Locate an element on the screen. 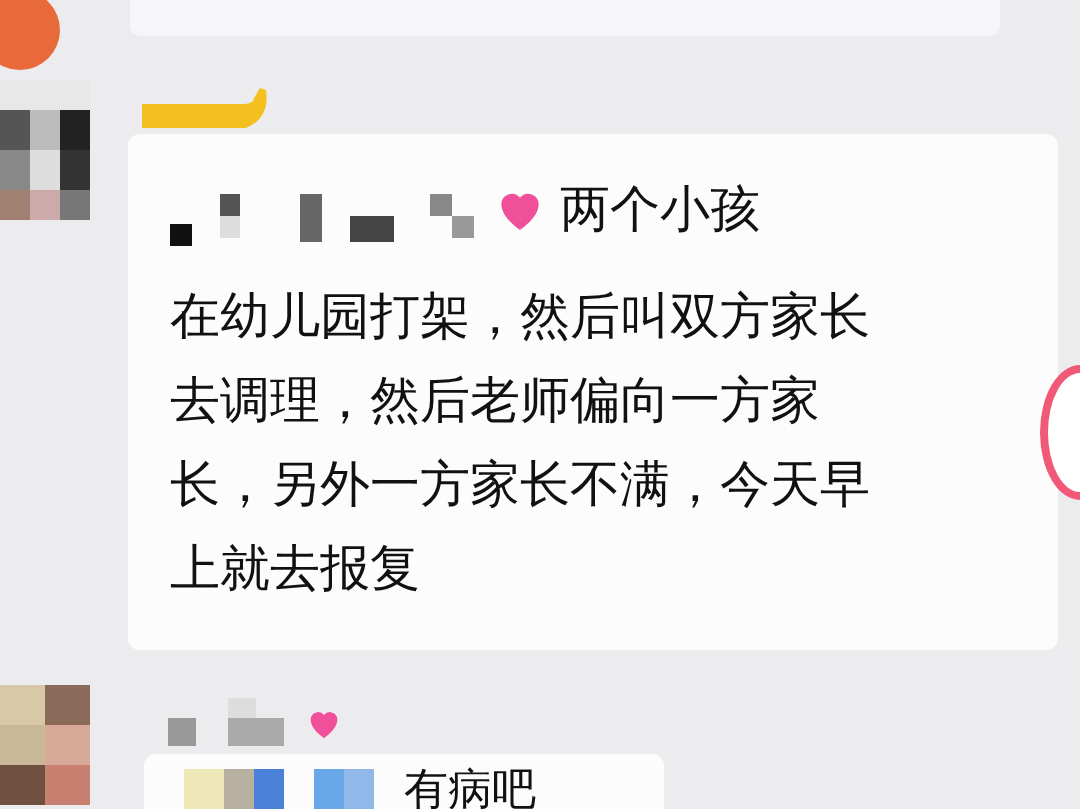  message-text: 两个小孩 is located at coordinates (660, 209).